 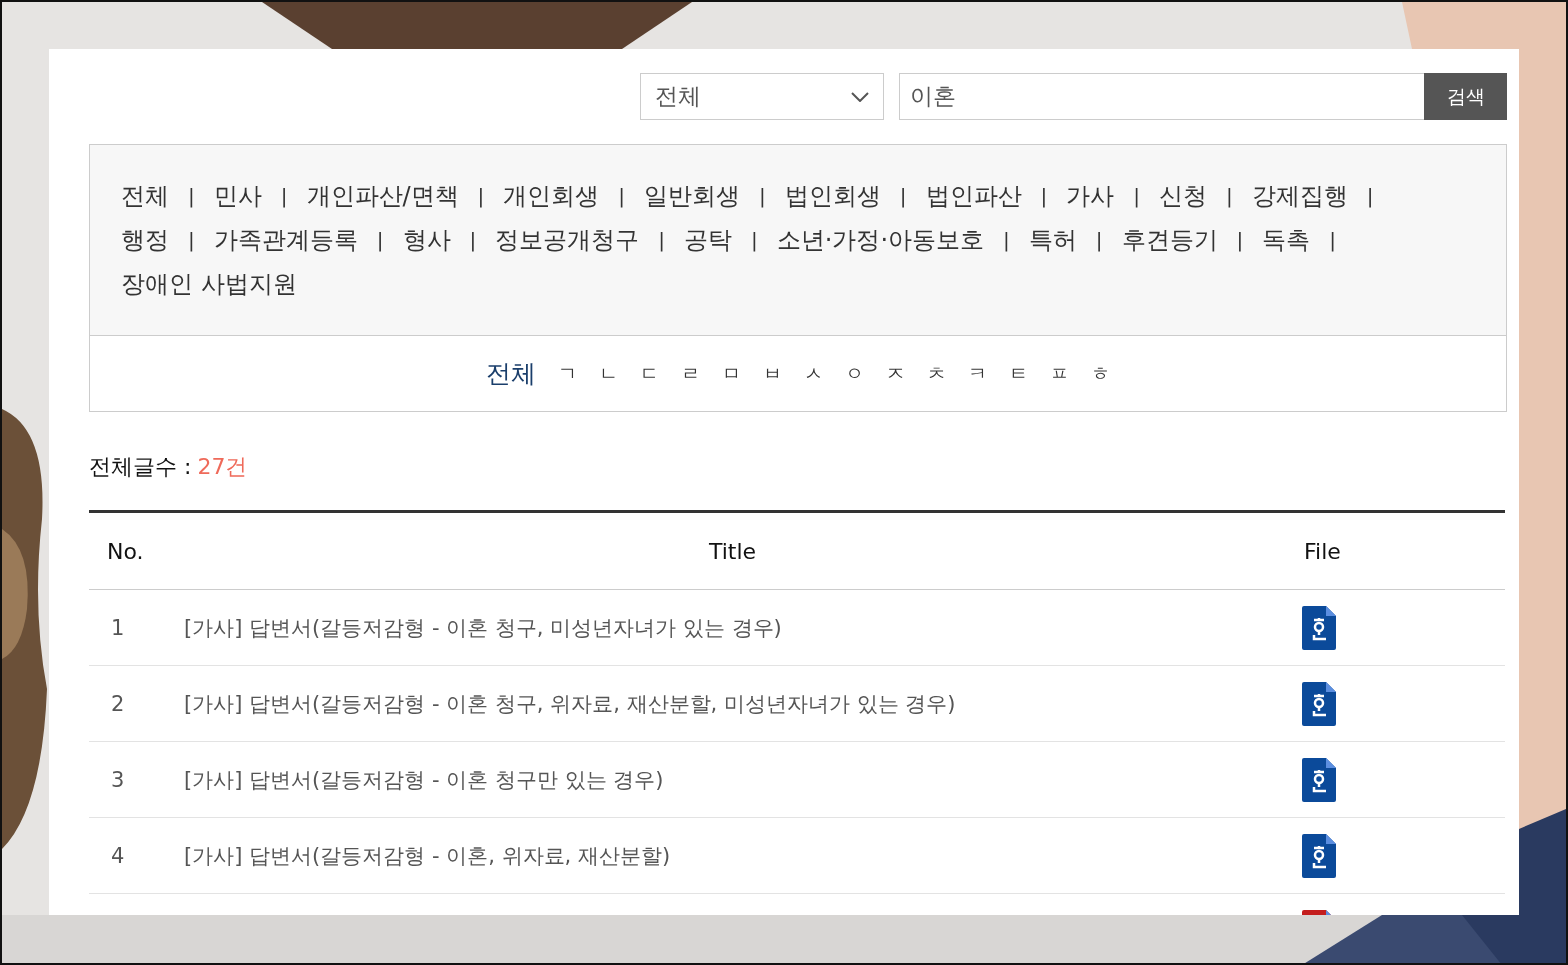 What do you see at coordinates (118, 703) in the screenshot?
I see `row-number: 2` at bounding box center [118, 703].